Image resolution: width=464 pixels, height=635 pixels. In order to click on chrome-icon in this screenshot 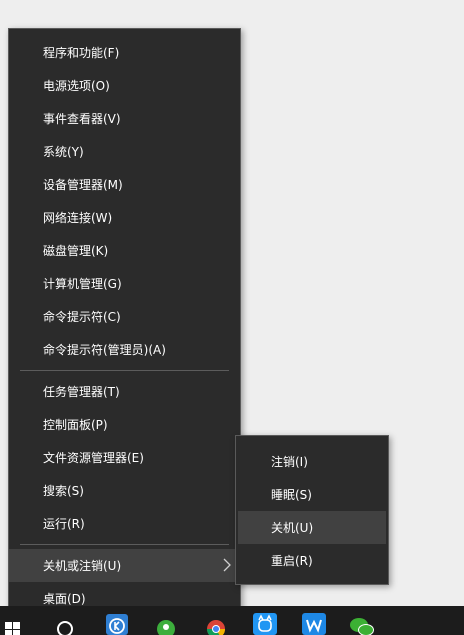, I will do `click(216, 623)`.